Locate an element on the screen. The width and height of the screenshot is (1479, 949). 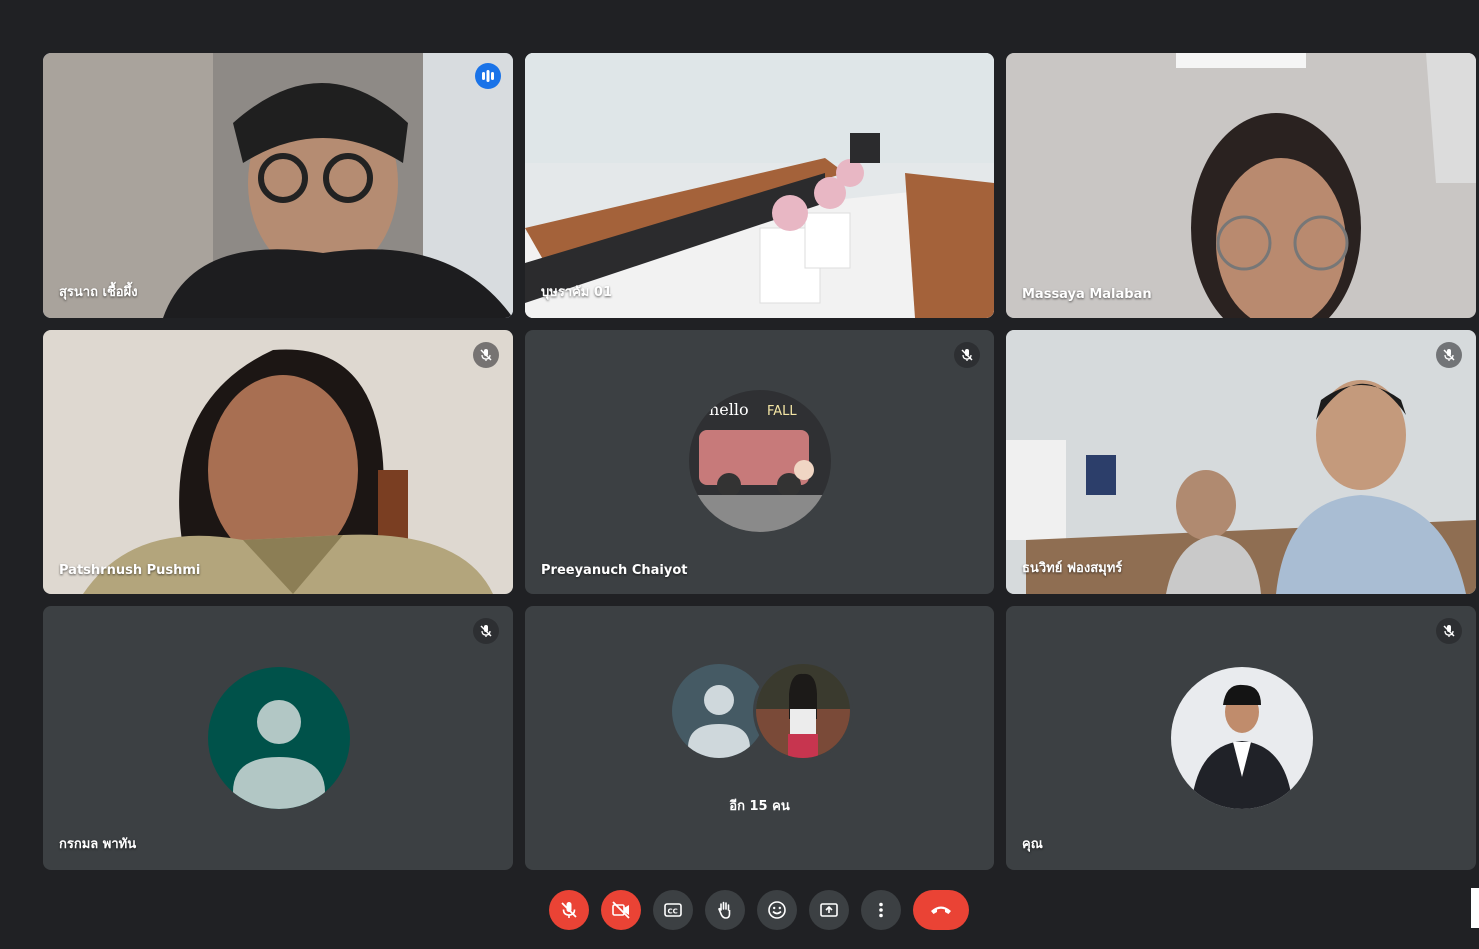
participant-name: กรกมล พาทัน is located at coordinates (98, 844).